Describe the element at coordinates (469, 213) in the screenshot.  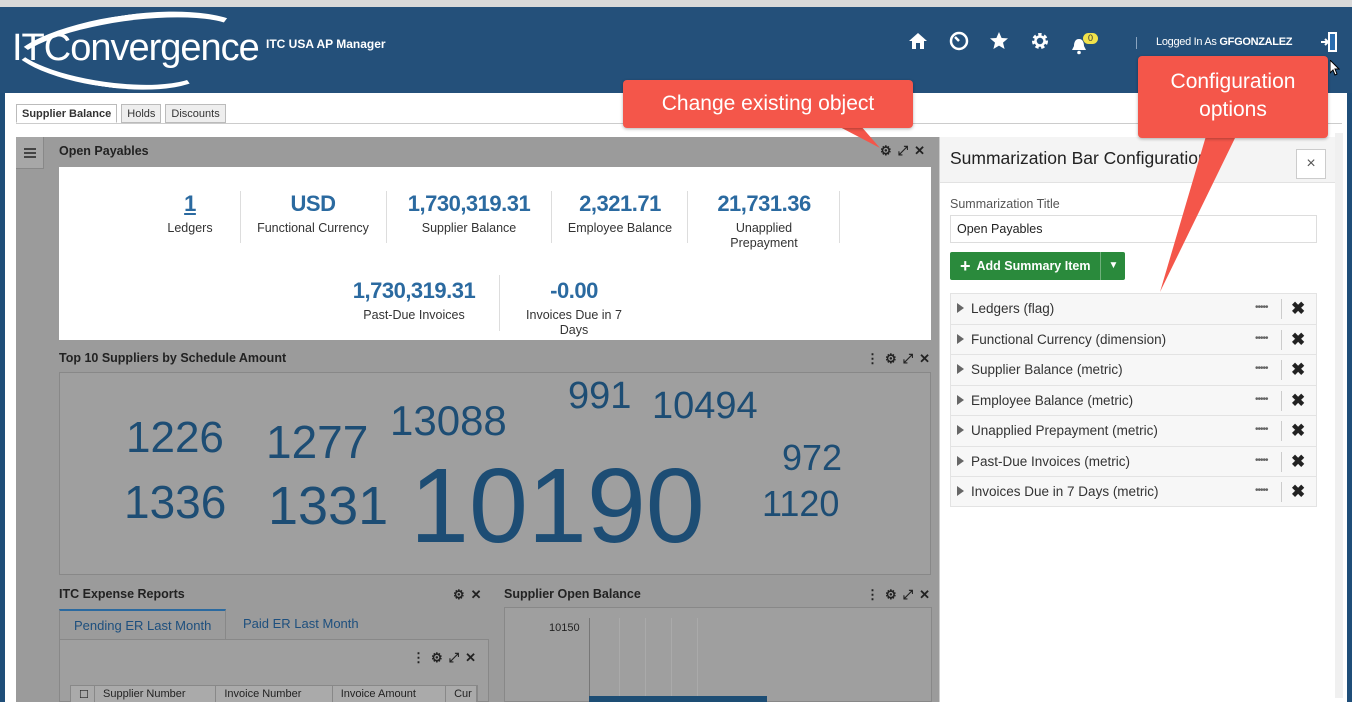
I see `metric-supplier-balance: 1,730,319.31 Supplier Balance` at that location.